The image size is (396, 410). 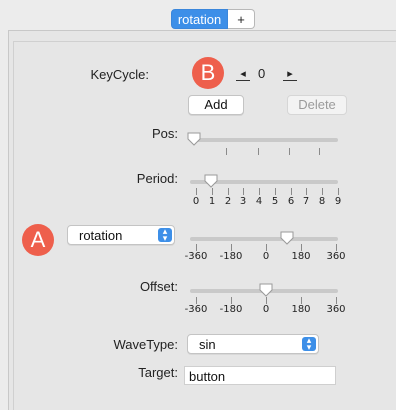 What do you see at coordinates (207, 344) in the screenshot?
I see `wavetype-dropdown-value: sin` at bounding box center [207, 344].